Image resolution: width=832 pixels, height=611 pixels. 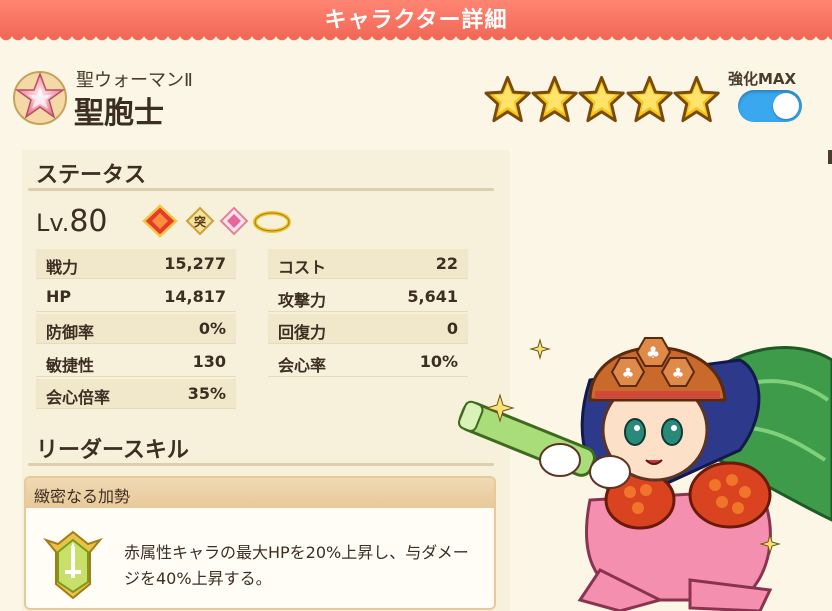 I want to click on toggle-knob, so click(x=786, y=106).